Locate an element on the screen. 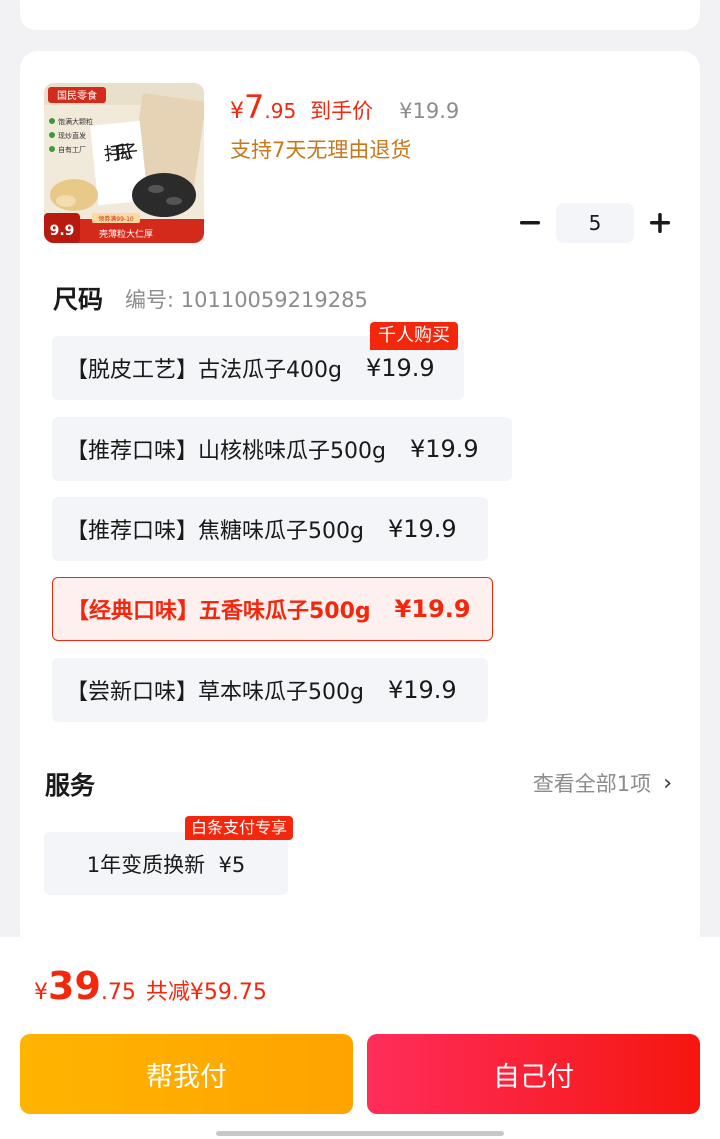  minus-icon is located at coordinates (530, 223).